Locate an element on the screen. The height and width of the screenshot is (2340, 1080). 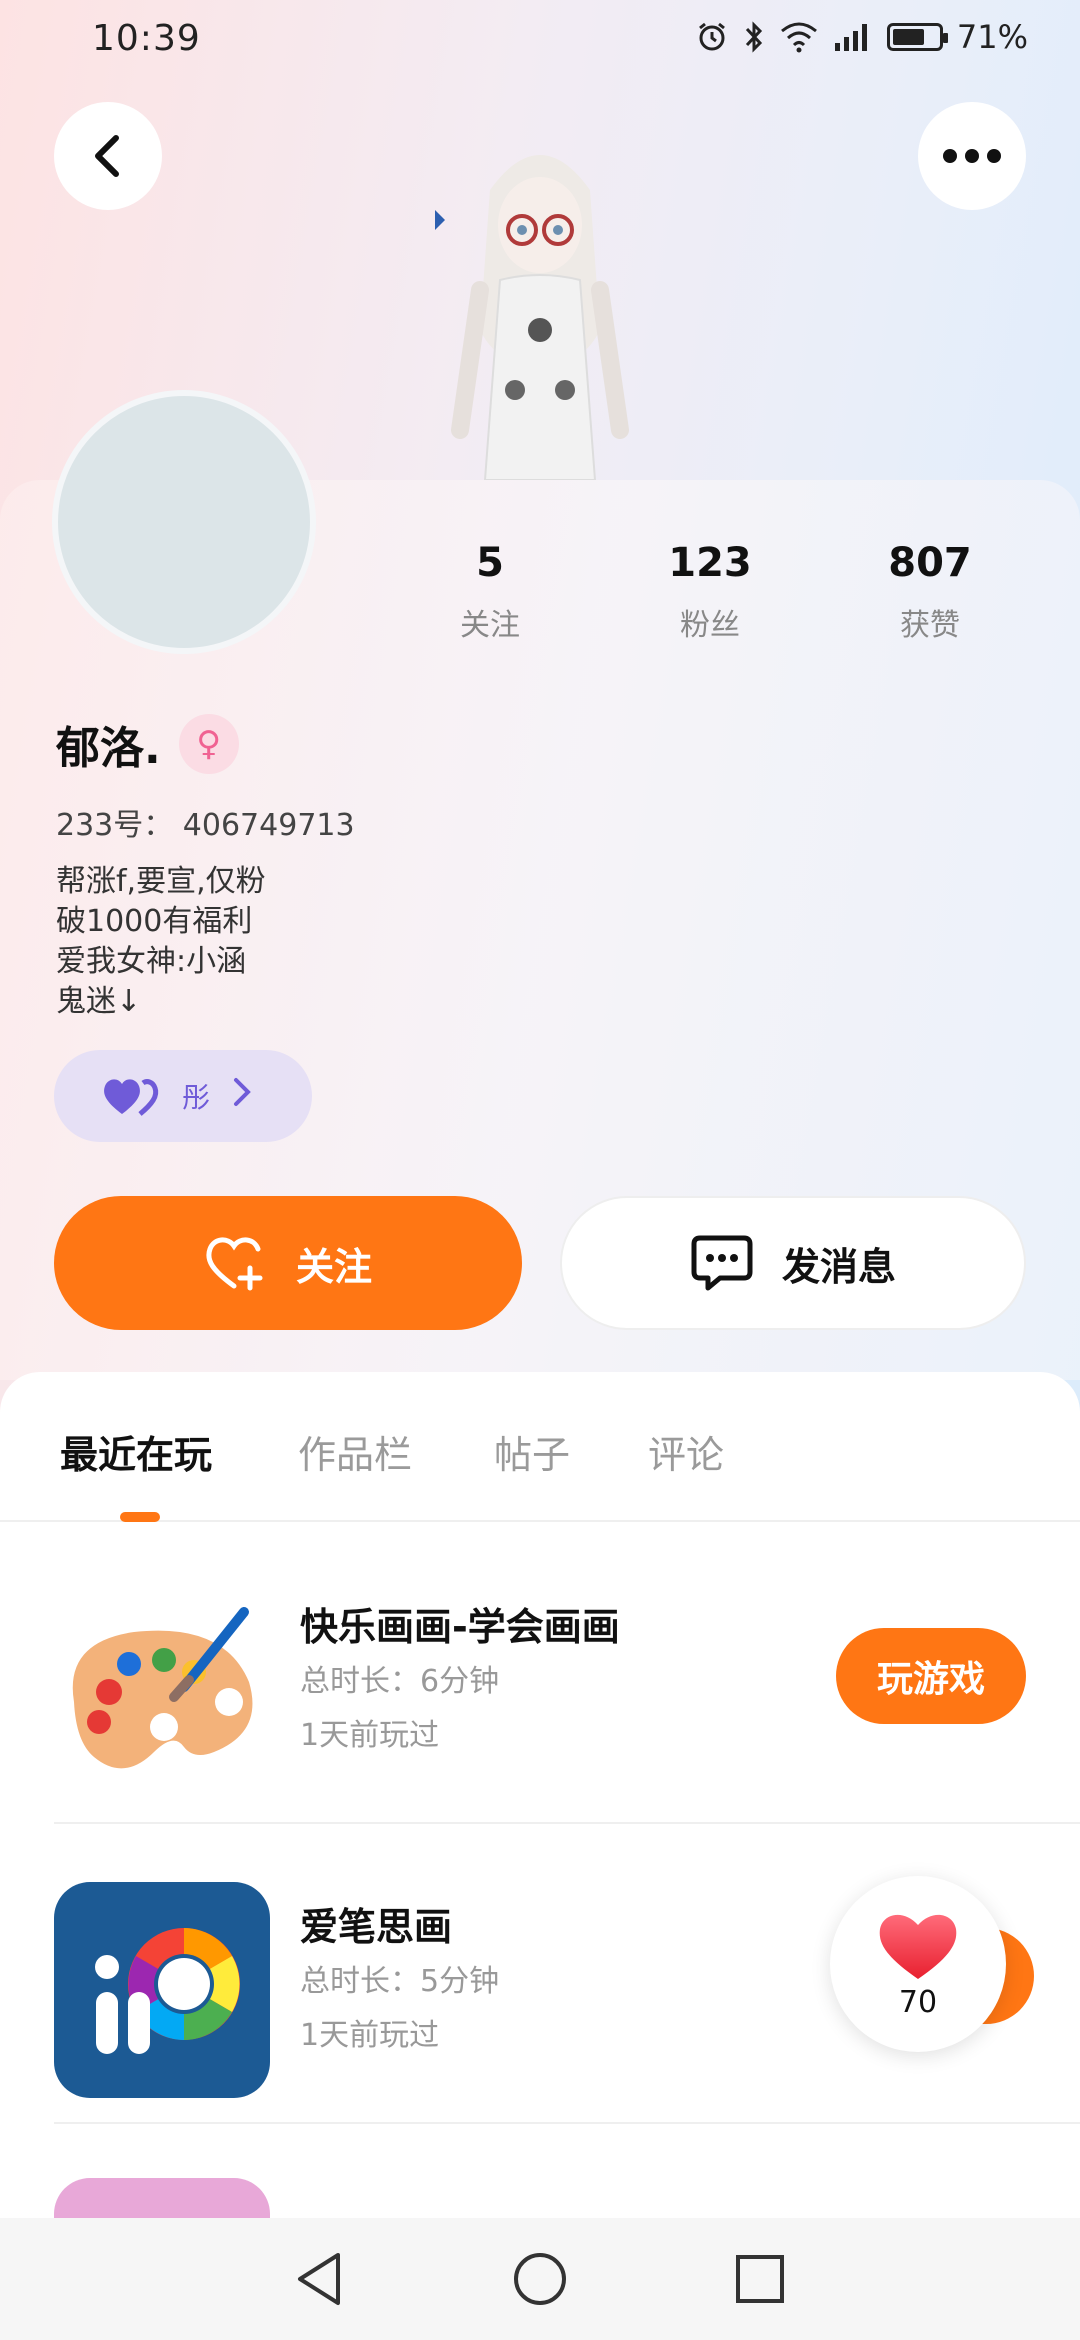
stat-value: 807 is located at coordinates (930, 563).